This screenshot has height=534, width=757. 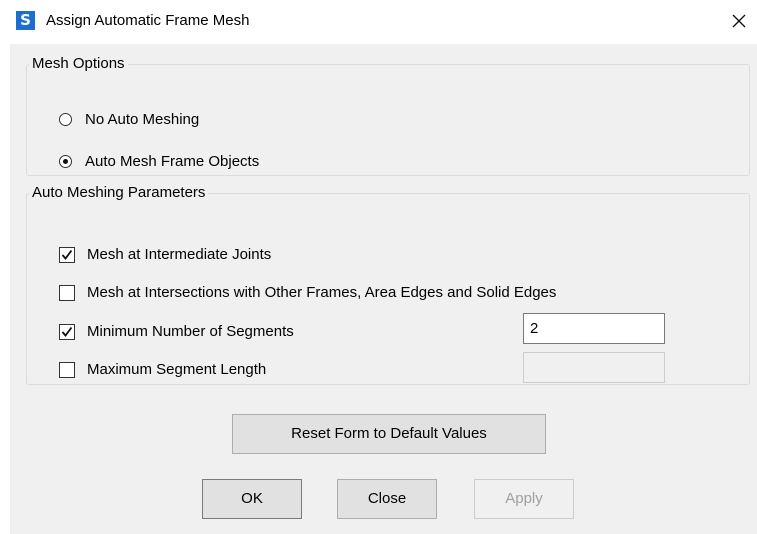 I want to click on no-auto-meshing-label: No Auto Meshing, so click(x=142, y=119).